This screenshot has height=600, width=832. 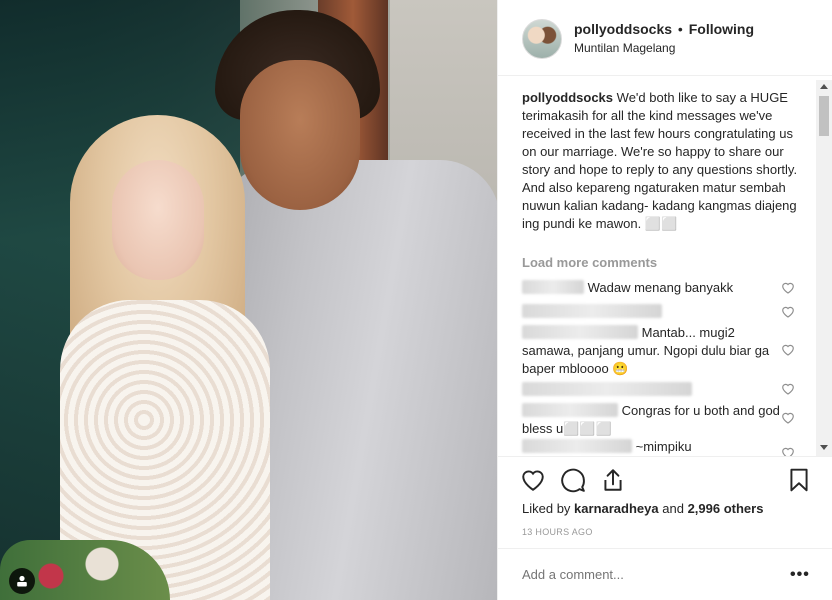 What do you see at coordinates (726, 508) in the screenshot?
I see `likes-others-link: 2,996 others` at bounding box center [726, 508].